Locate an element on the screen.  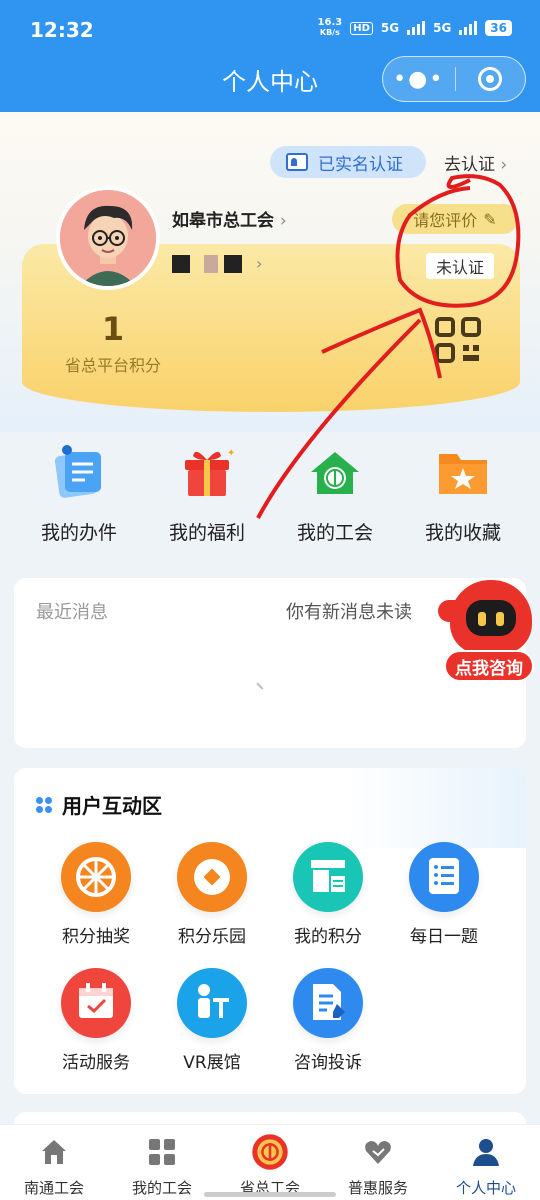
network-5g-1: 5G is located at coordinates (390, 28).